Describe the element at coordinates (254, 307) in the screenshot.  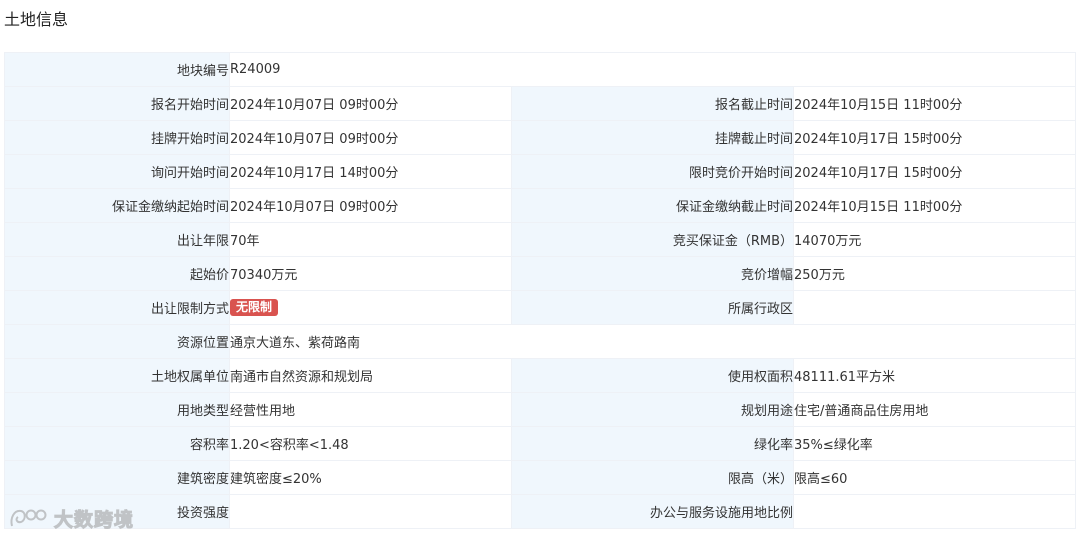
I see `restriction-badge: 无限制` at that location.